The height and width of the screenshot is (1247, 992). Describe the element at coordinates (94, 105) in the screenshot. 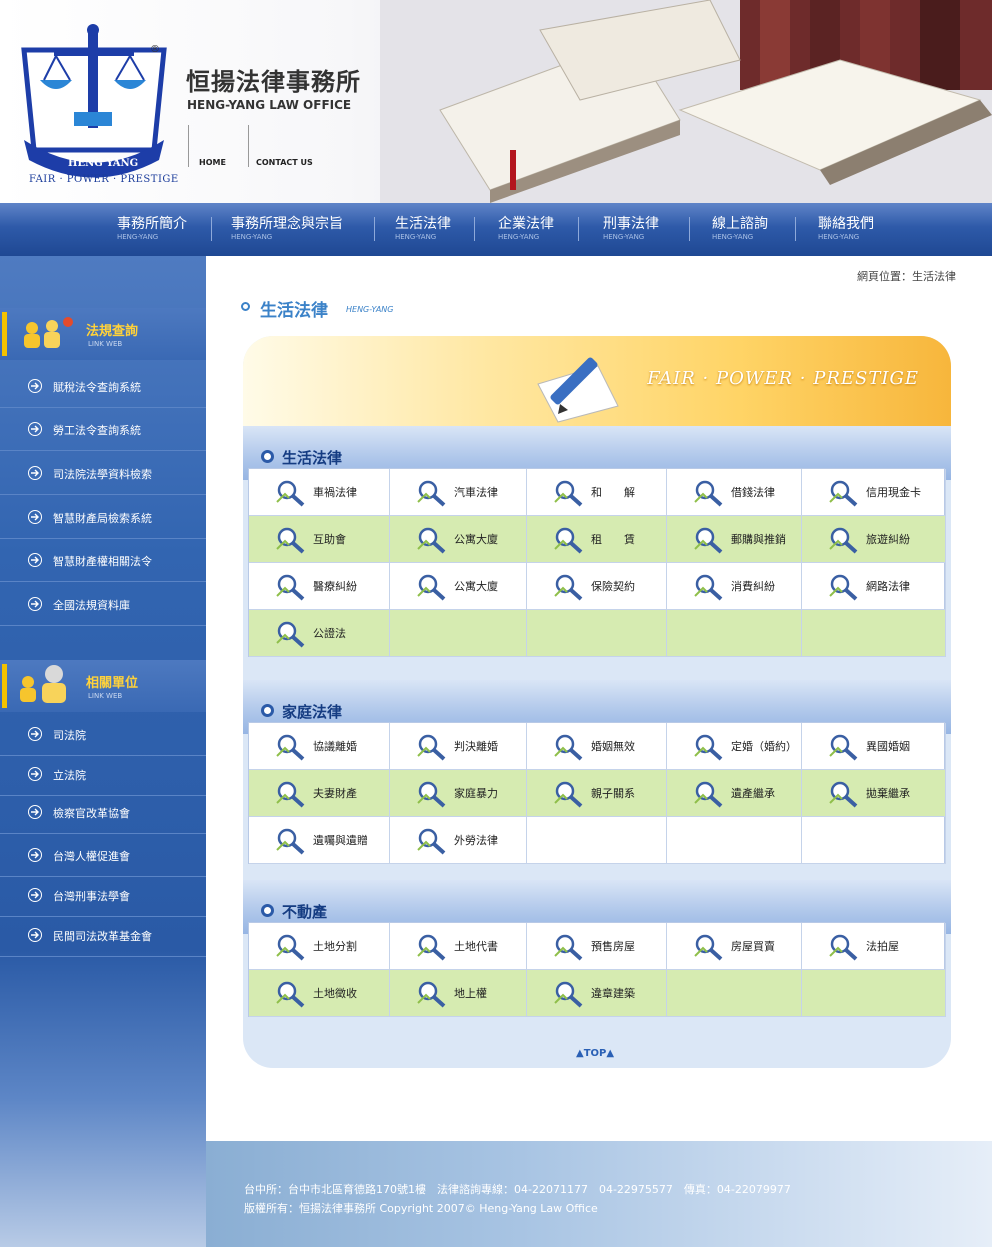

I see `scales-logo-icon: HENG YANG ®` at that location.